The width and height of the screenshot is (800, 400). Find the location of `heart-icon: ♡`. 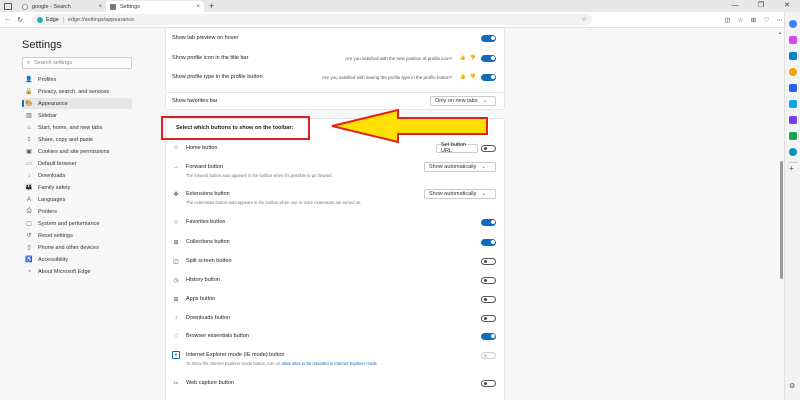

heart-icon: ♡ is located at coordinates (176, 336).